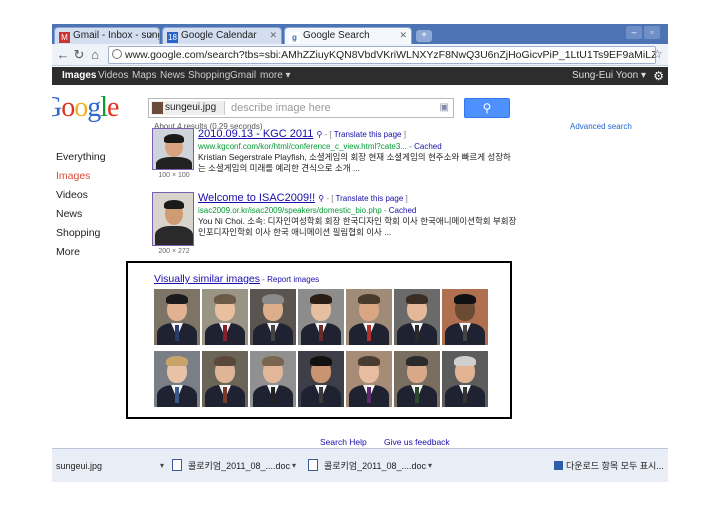 This screenshot has width=720, height=508. I want to click on result-dimensions: 200 × 272, so click(174, 251).